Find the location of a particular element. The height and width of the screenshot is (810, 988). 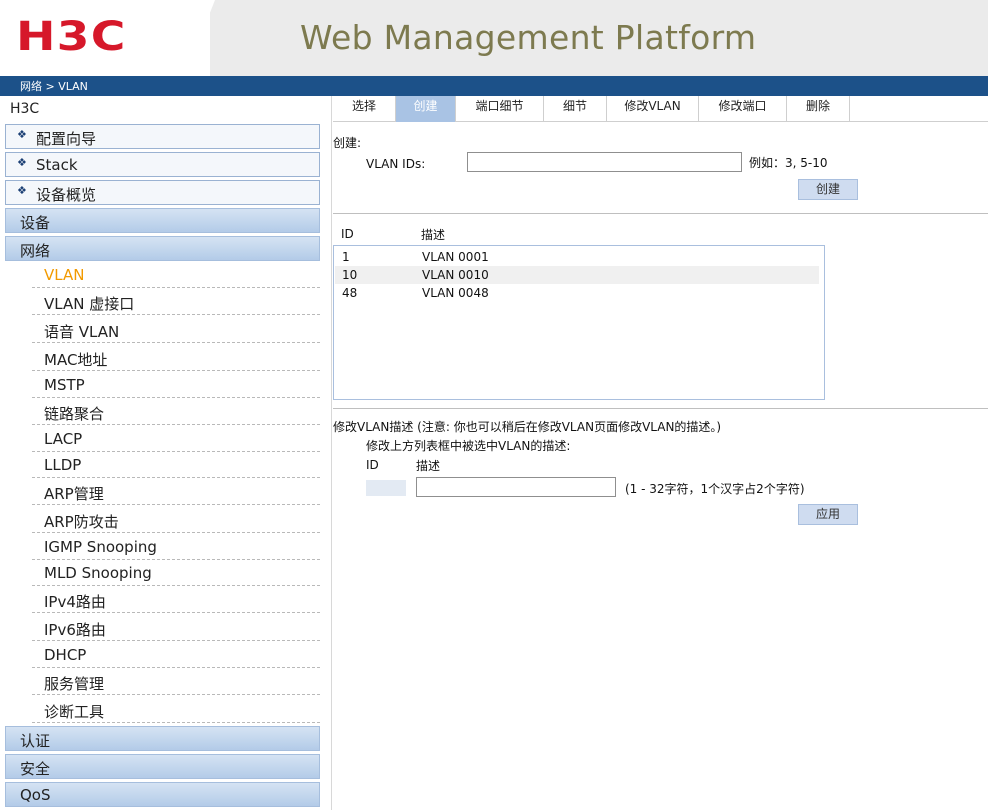

modify-header-id: ID is located at coordinates (372, 465).